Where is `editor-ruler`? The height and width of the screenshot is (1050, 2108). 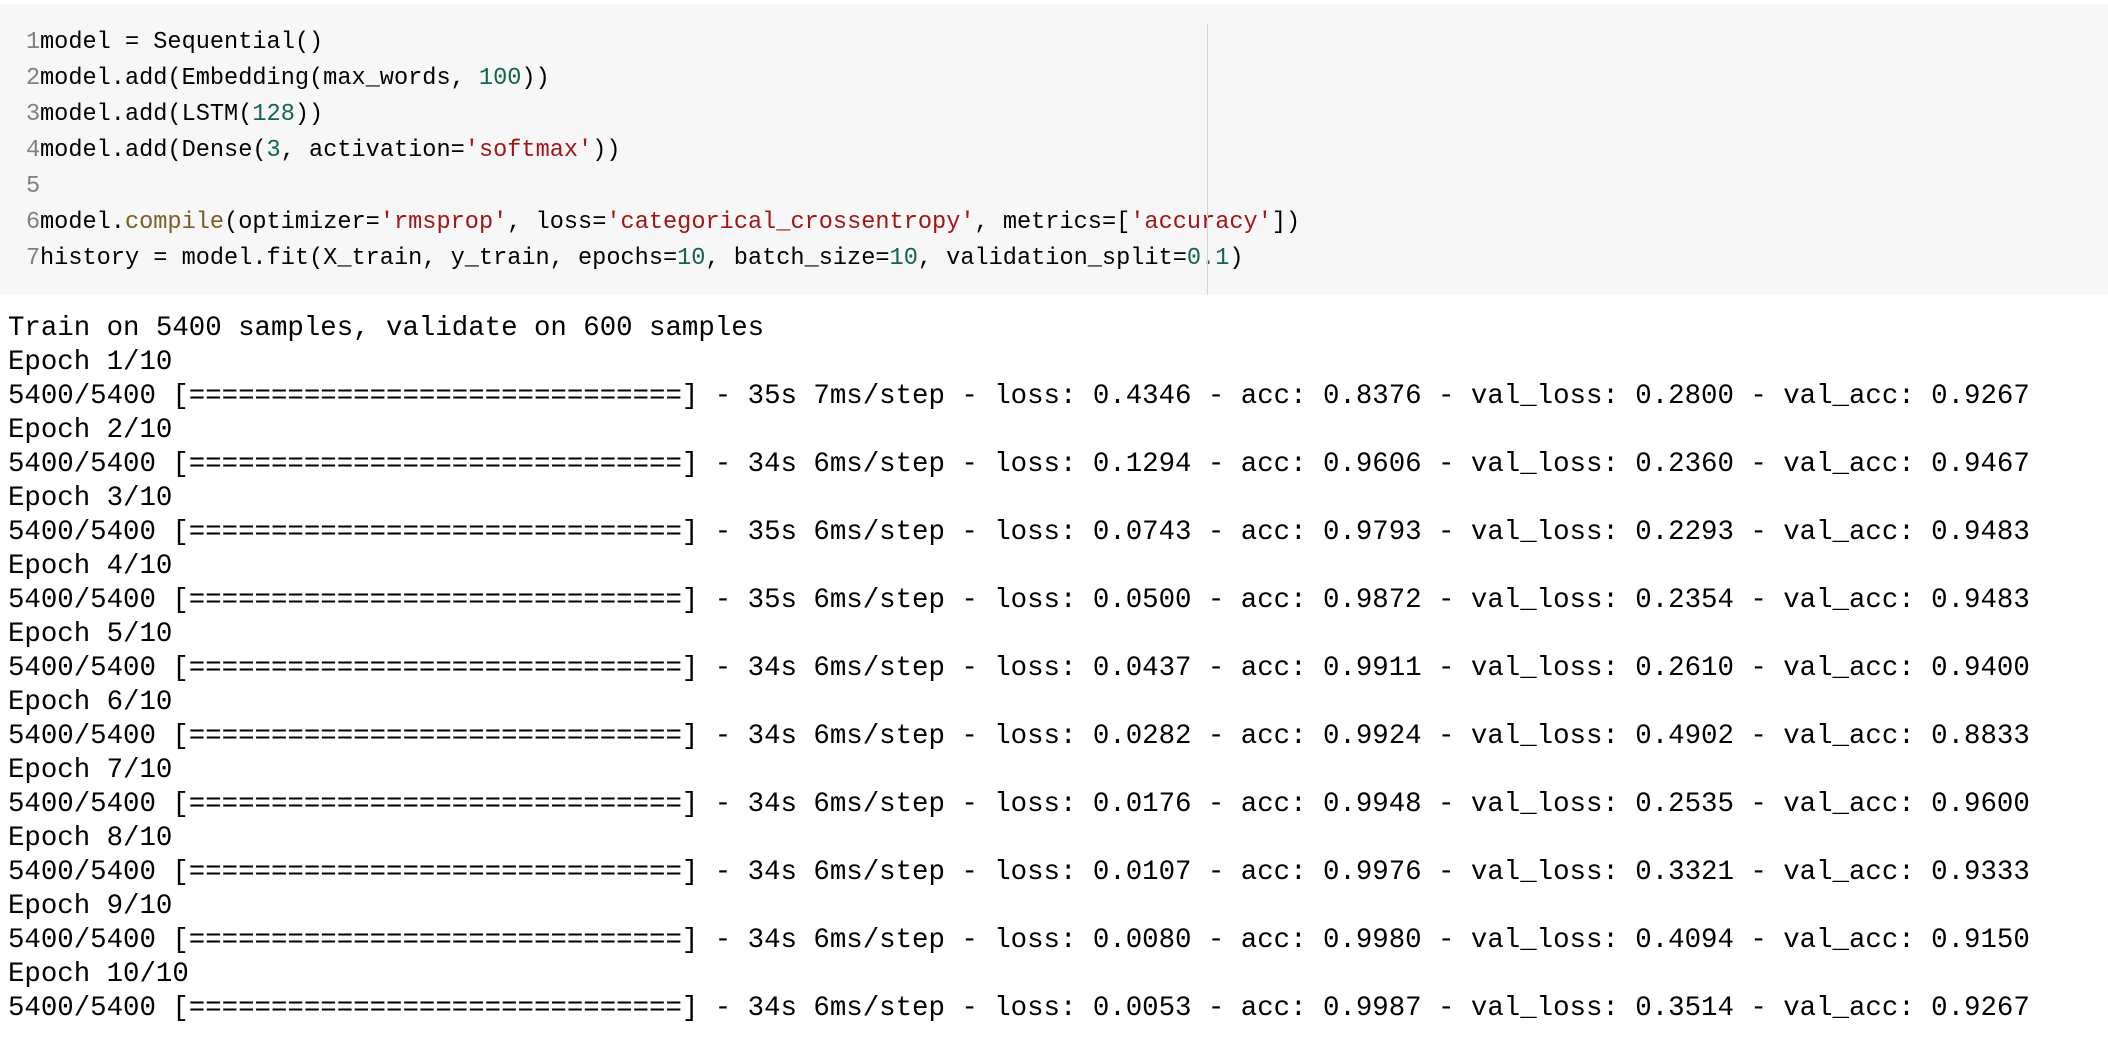 editor-ruler is located at coordinates (1207, 159).